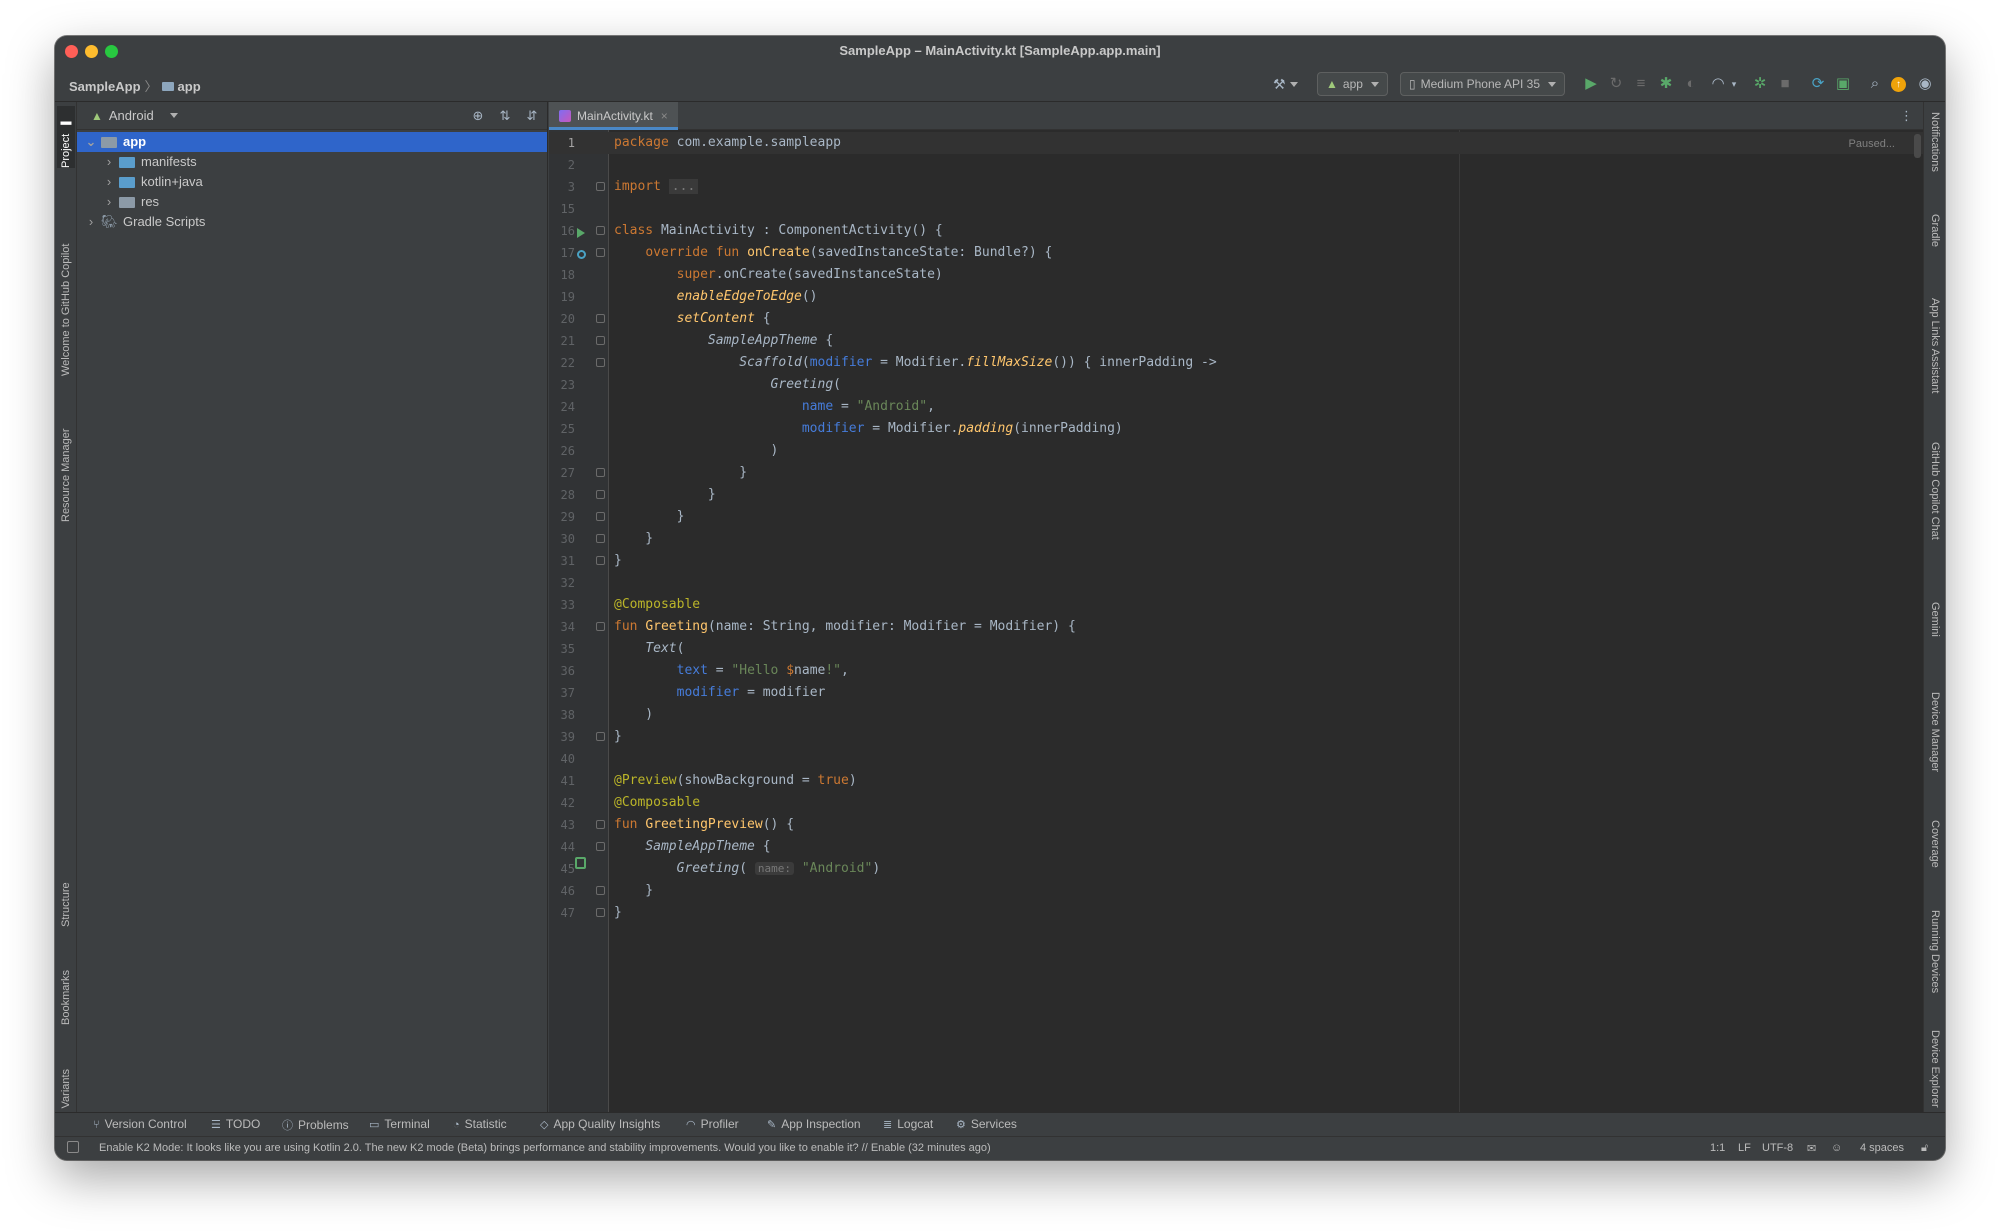  Describe the element at coordinates (134, 115) in the screenshot. I see `project-view-select: ▲ Android` at that location.